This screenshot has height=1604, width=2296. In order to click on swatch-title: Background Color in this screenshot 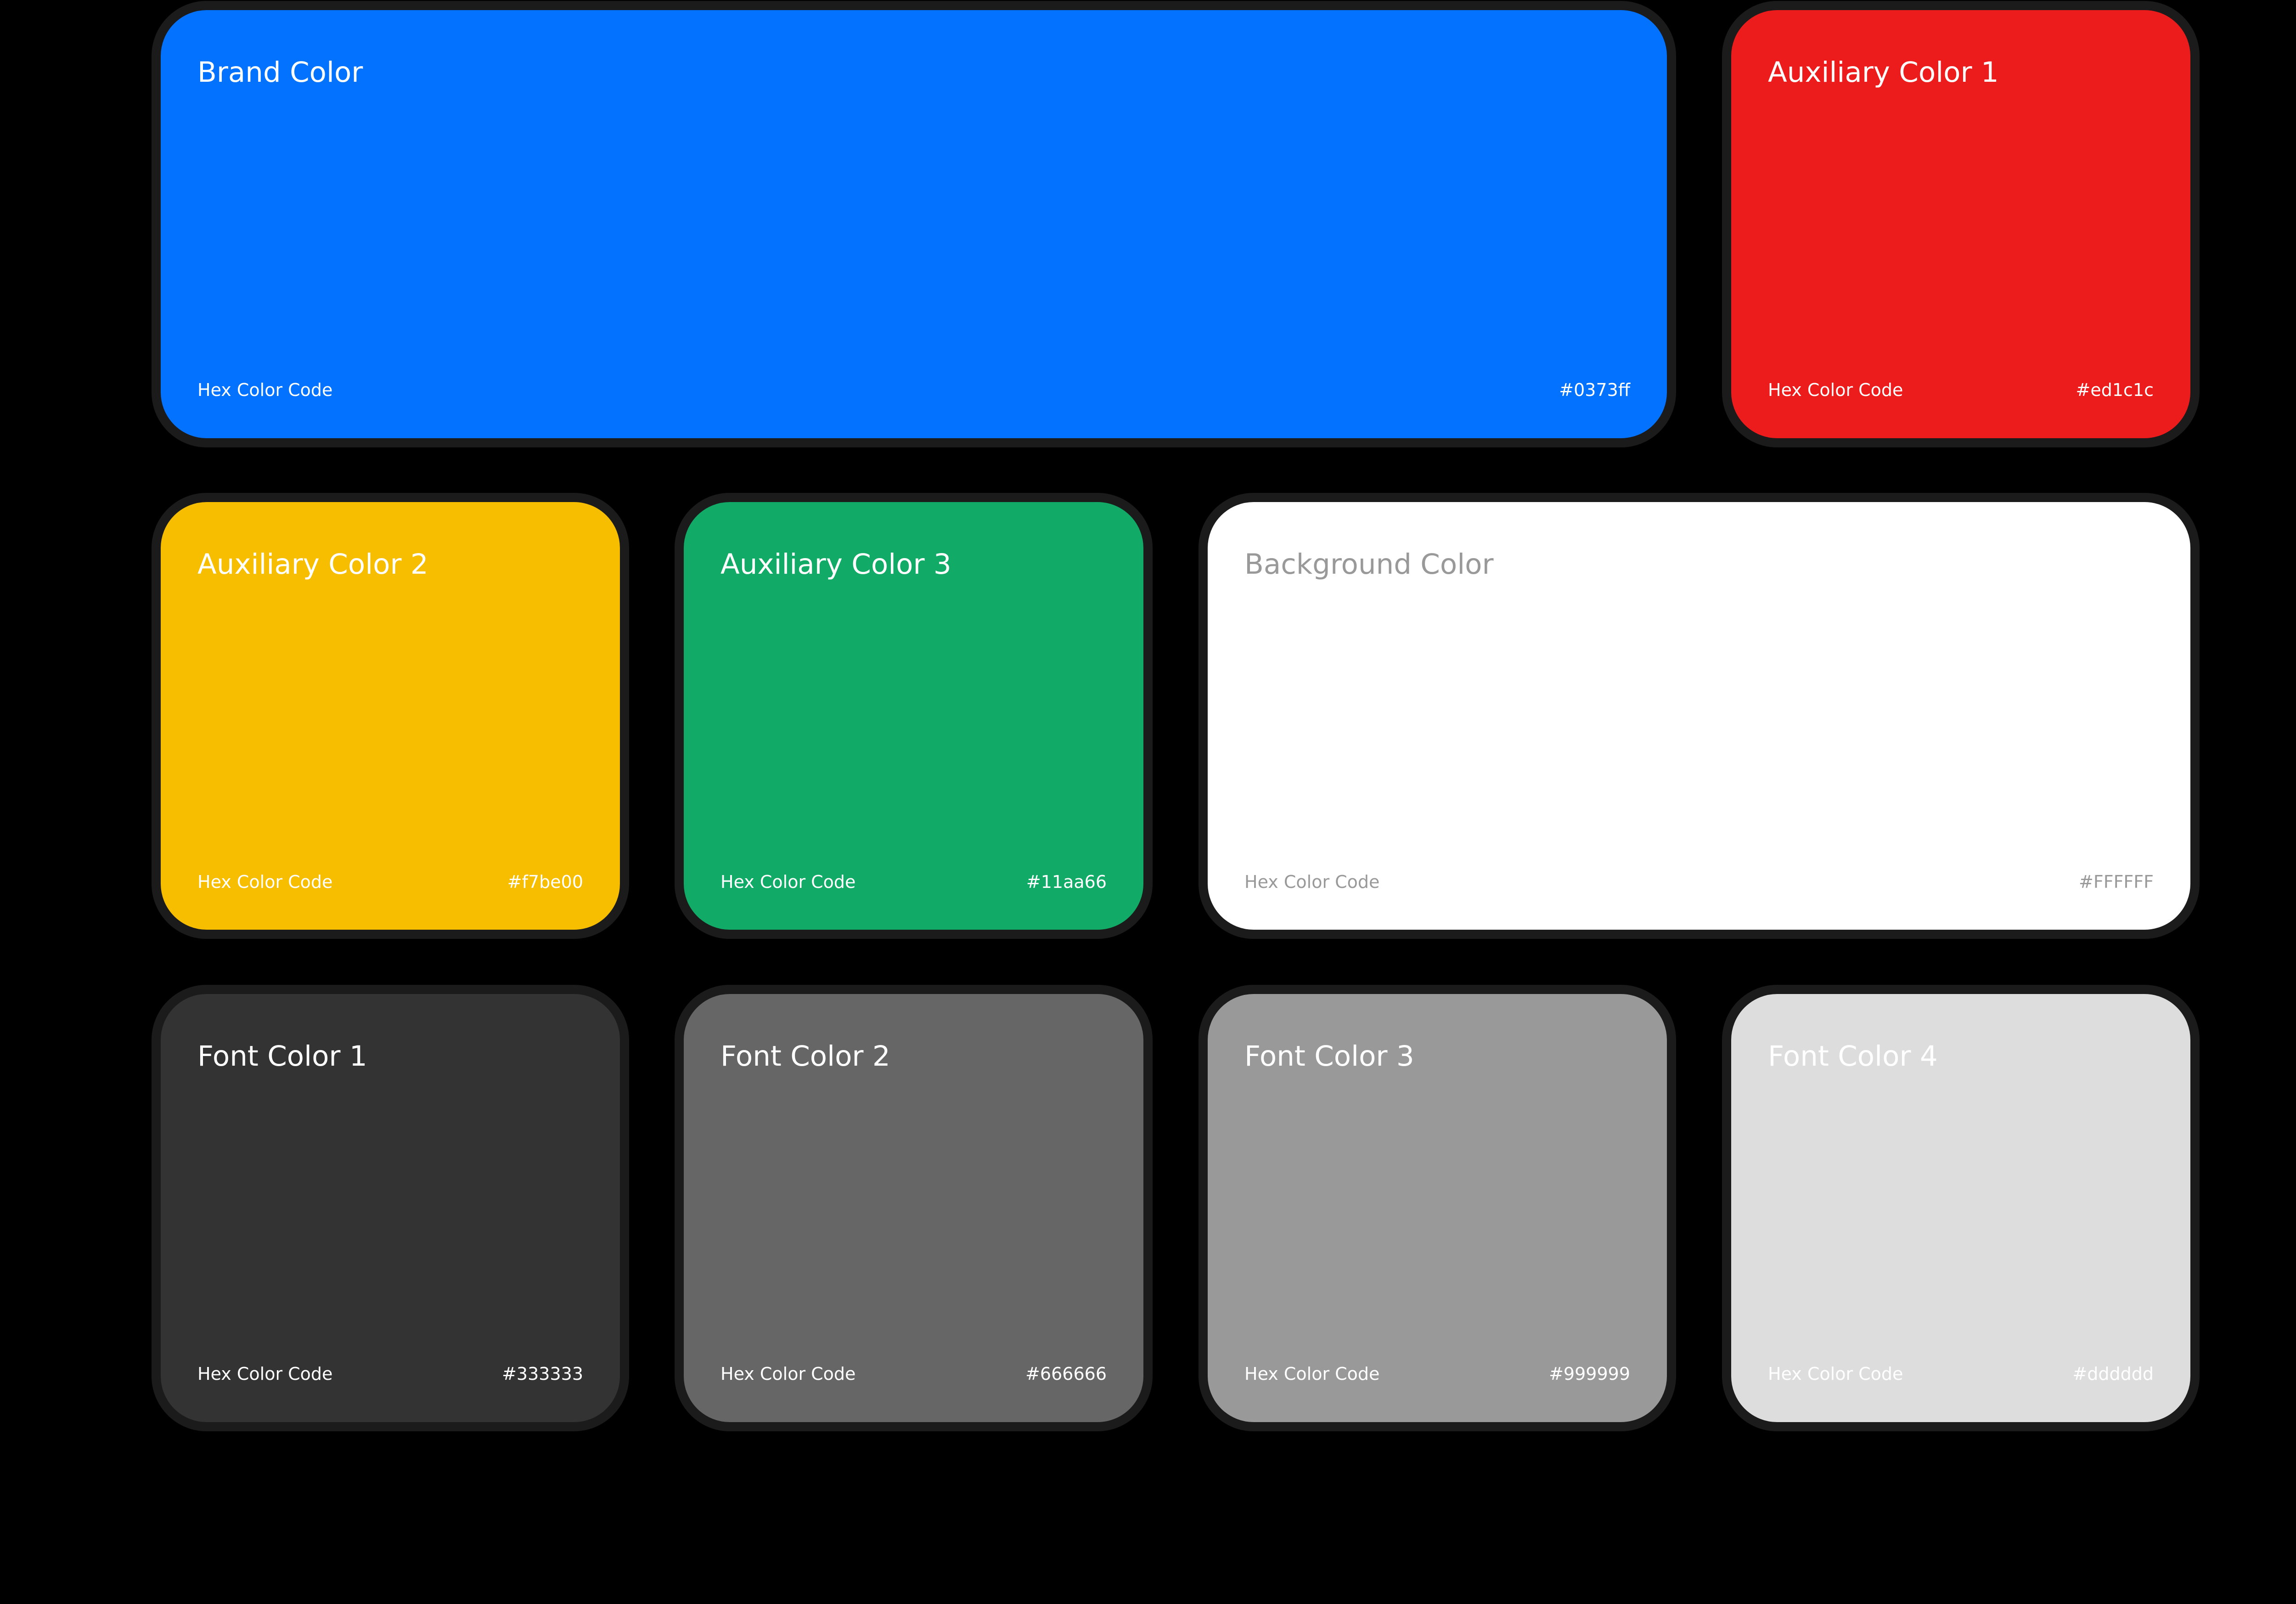, I will do `click(1369, 564)`.